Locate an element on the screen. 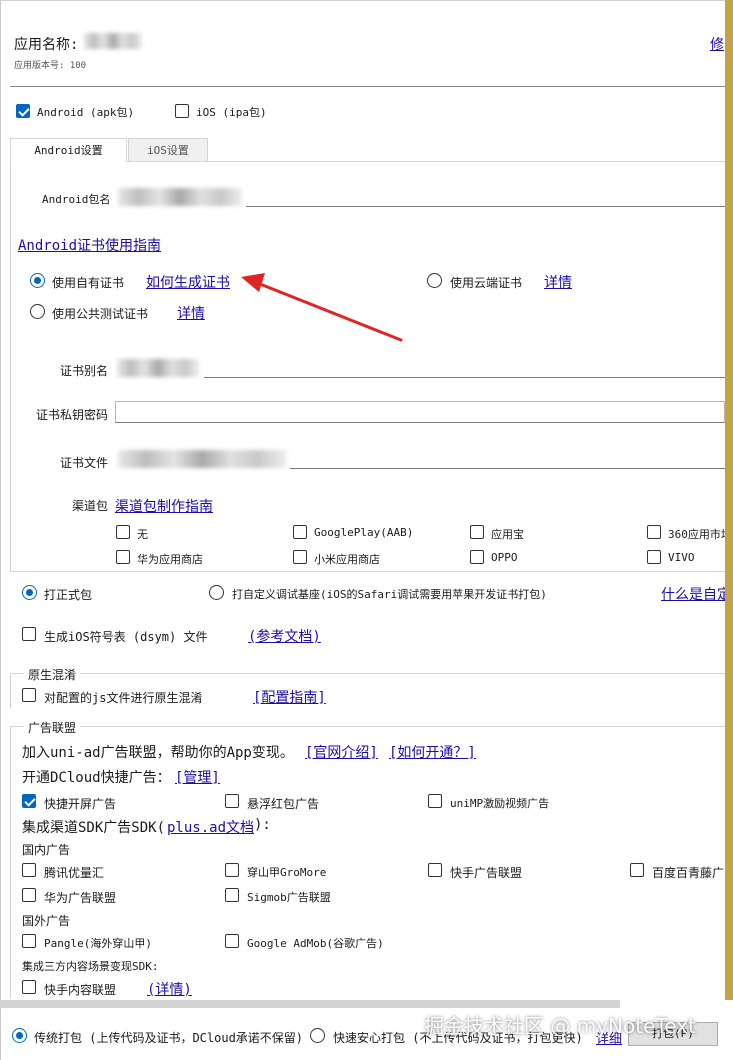  custom-base-label: 打自定义调试基座(iOS的Safari调试需要用苹果开发证书打包) is located at coordinates (389, 594).